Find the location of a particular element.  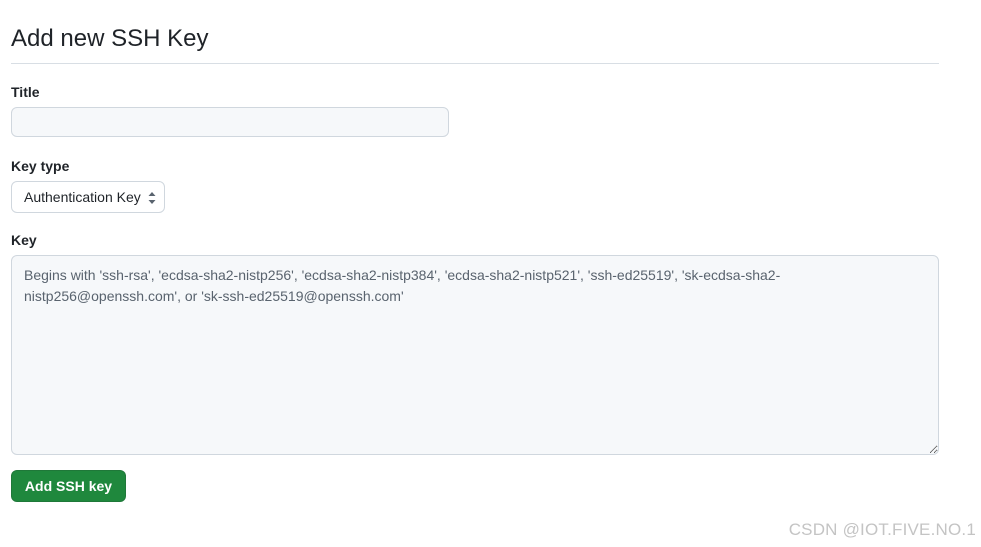

key-type-label: Key type is located at coordinates (40, 166).